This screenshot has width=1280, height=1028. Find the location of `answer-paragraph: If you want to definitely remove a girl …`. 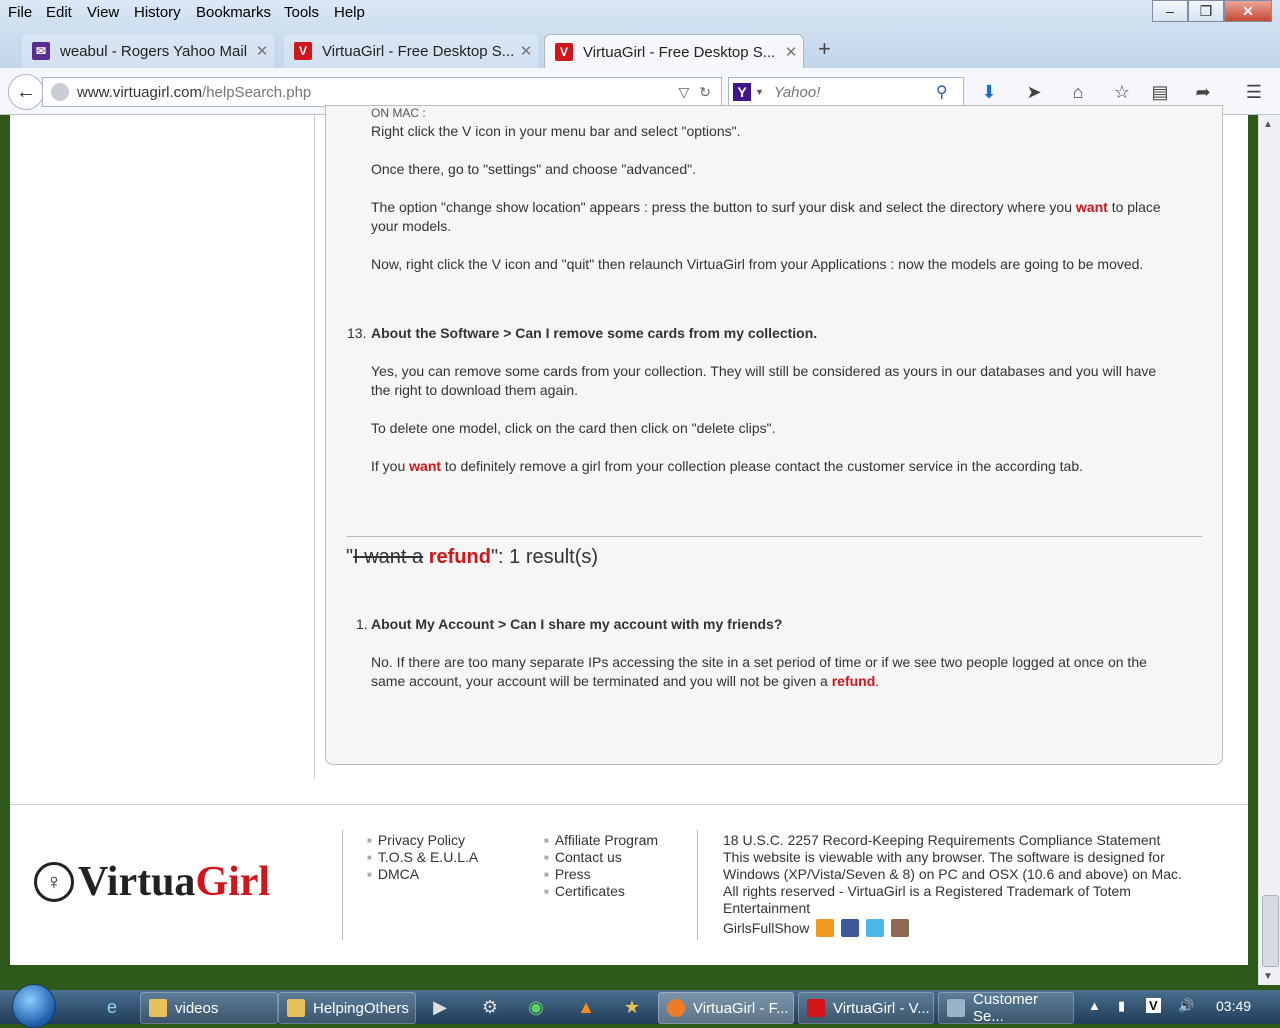

answer-paragraph: If you want to definitely remove a girl … is located at coordinates (727, 466).